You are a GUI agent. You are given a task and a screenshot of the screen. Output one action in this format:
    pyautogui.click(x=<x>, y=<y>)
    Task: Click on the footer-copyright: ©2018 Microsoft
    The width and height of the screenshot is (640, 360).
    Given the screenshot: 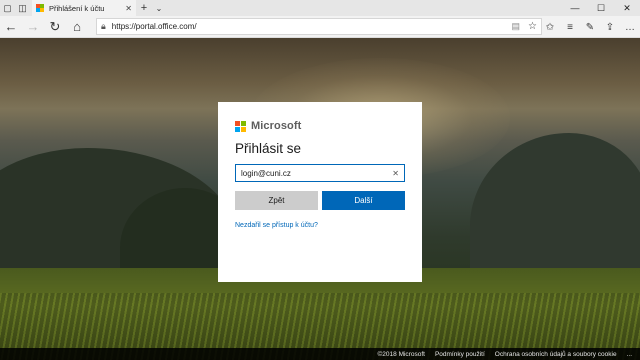 What is the action you would take?
    pyautogui.click(x=401, y=354)
    